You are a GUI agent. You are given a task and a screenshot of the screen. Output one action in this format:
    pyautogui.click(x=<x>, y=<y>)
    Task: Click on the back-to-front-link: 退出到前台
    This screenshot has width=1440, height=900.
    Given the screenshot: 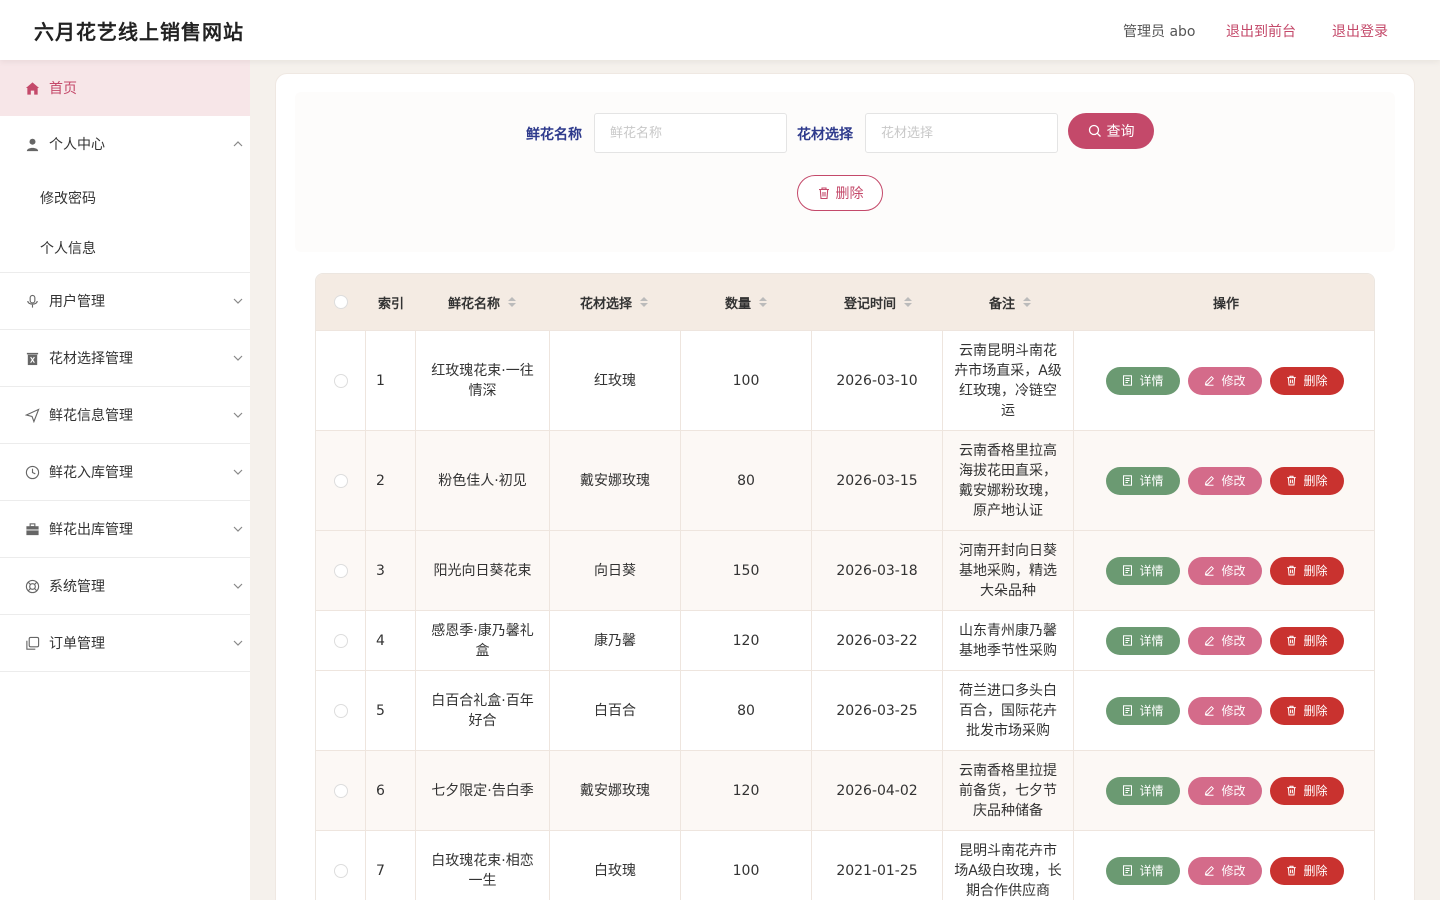 What is the action you would take?
    pyautogui.click(x=1261, y=31)
    